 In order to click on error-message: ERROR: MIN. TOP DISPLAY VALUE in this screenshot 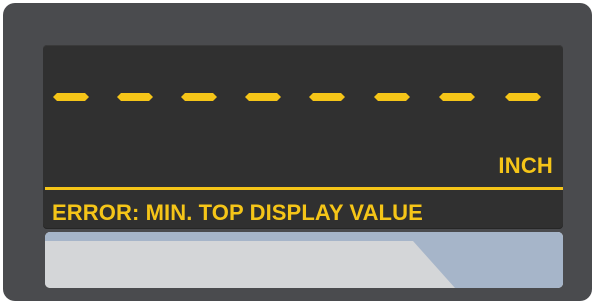, I will do `click(237, 212)`.